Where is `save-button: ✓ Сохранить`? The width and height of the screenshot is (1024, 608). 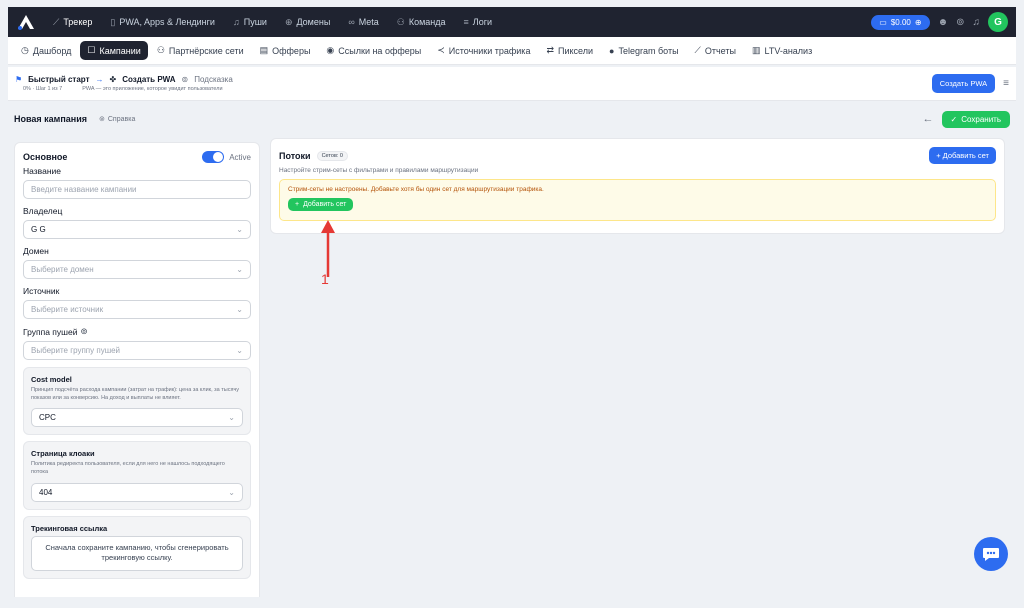
save-button: ✓ Сохранить is located at coordinates (975, 119).